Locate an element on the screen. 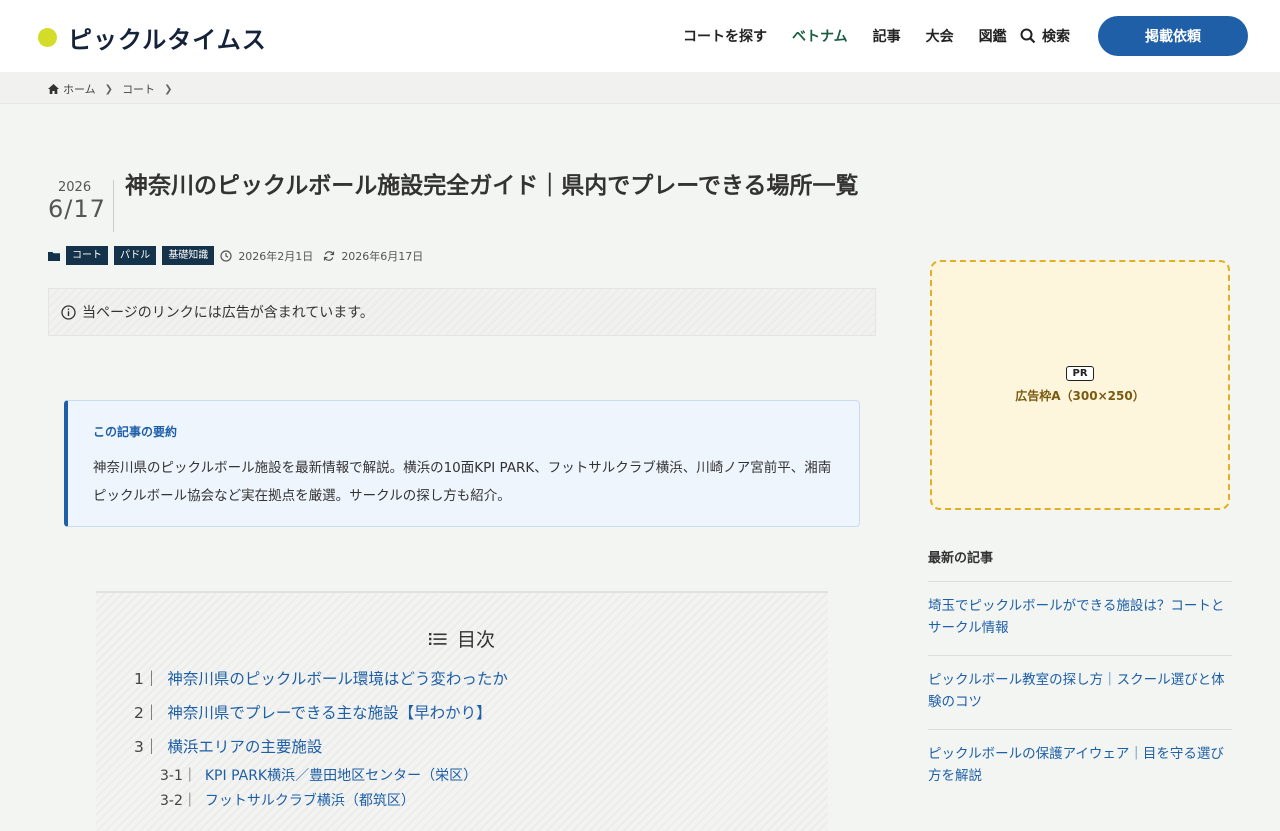 The width and height of the screenshot is (1280, 831). recent-posts-heading: 最新の記事 is located at coordinates (961, 558).